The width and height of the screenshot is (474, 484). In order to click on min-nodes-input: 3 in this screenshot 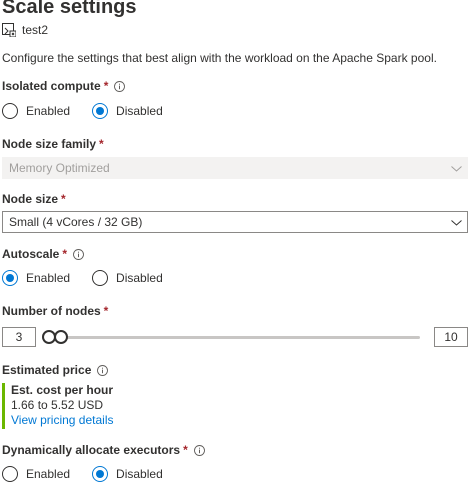, I will do `click(19, 337)`.